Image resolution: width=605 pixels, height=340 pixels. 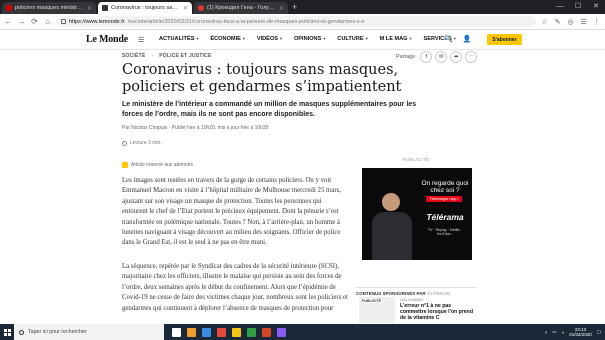 What do you see at coordinates (557, 22) in the screenshot?
I see `extension-pen-icon: ✎` at bounding box center [557, 22].